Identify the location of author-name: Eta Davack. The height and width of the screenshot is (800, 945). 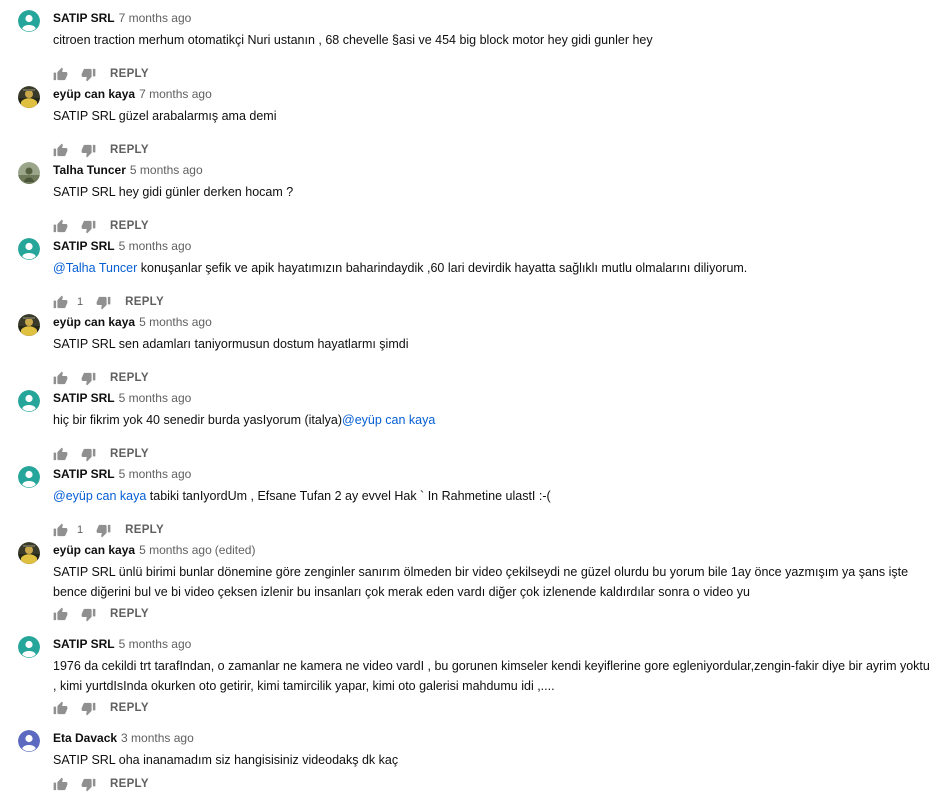
(85, 738).